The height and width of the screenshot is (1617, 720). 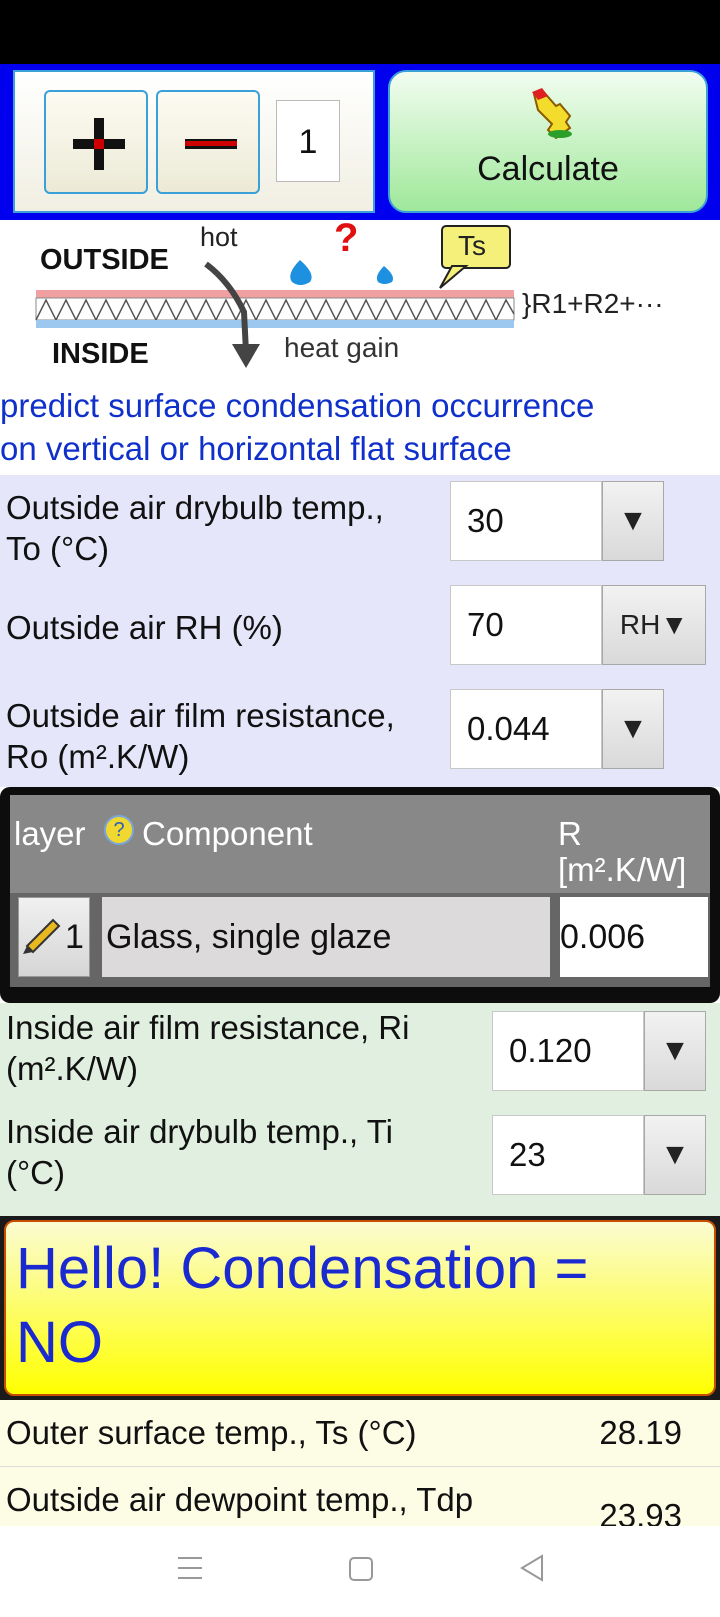 I want to click on pointing-hand-icon, so click(x=552, y=114).